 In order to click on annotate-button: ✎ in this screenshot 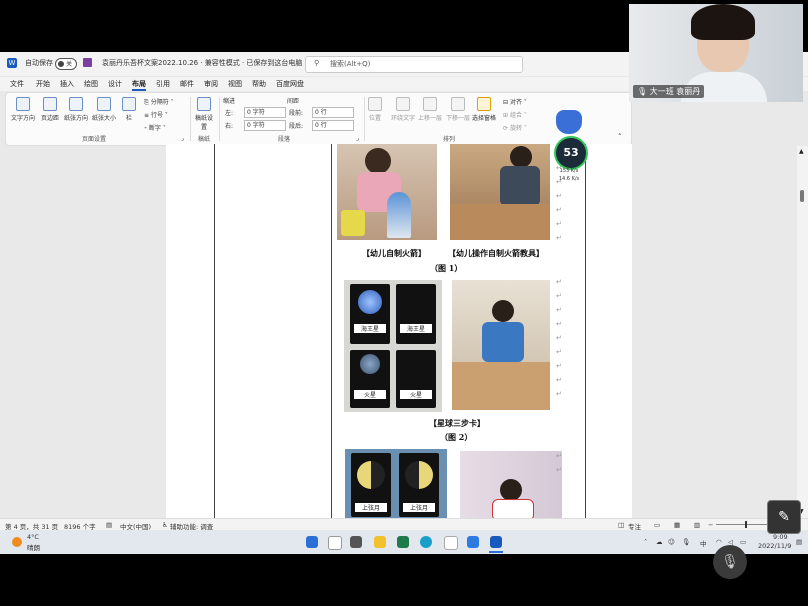, I will do `click(784, 517)`.